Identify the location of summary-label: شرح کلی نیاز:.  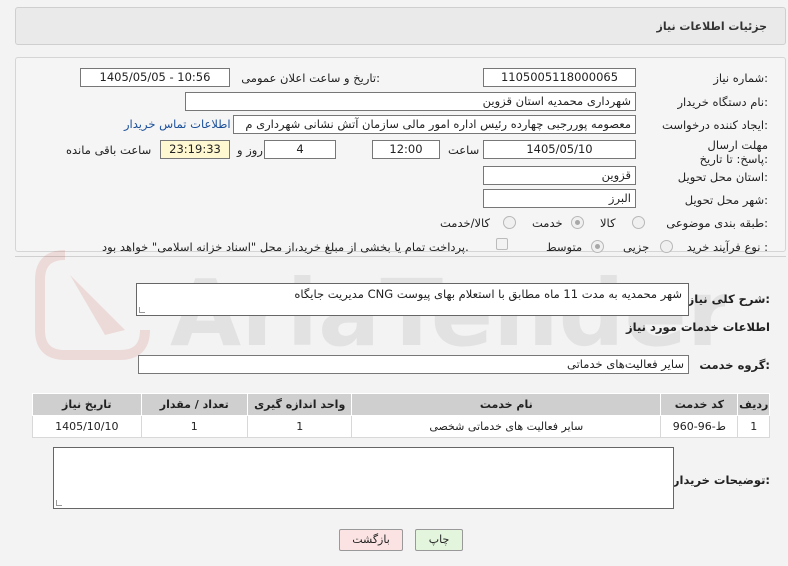
(728, 299).